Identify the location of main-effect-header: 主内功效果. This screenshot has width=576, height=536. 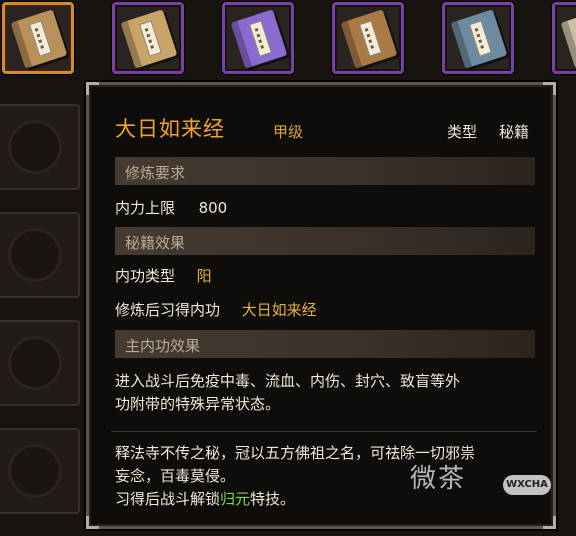
(325, 344).